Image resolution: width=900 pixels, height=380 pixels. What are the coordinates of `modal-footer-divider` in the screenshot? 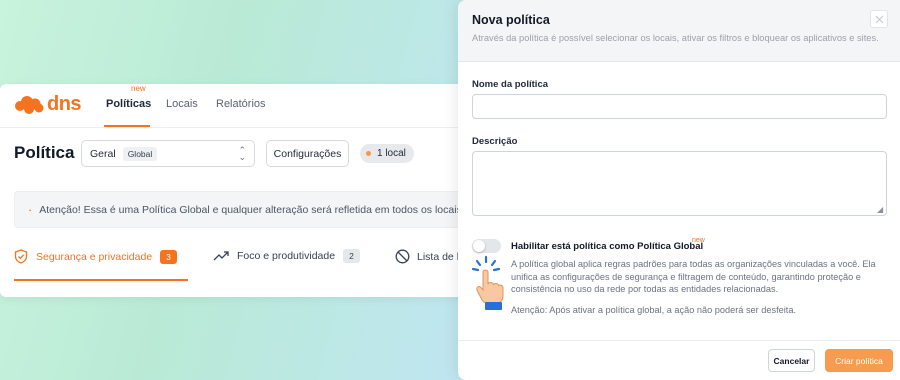 It's located at (679, 340).